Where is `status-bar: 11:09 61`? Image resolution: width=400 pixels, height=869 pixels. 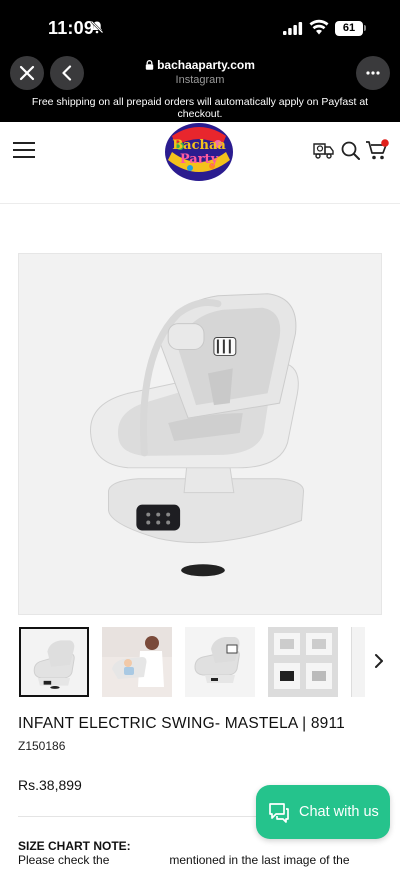
status-bar: 11:09 61 is located at coordinates (200, 26).